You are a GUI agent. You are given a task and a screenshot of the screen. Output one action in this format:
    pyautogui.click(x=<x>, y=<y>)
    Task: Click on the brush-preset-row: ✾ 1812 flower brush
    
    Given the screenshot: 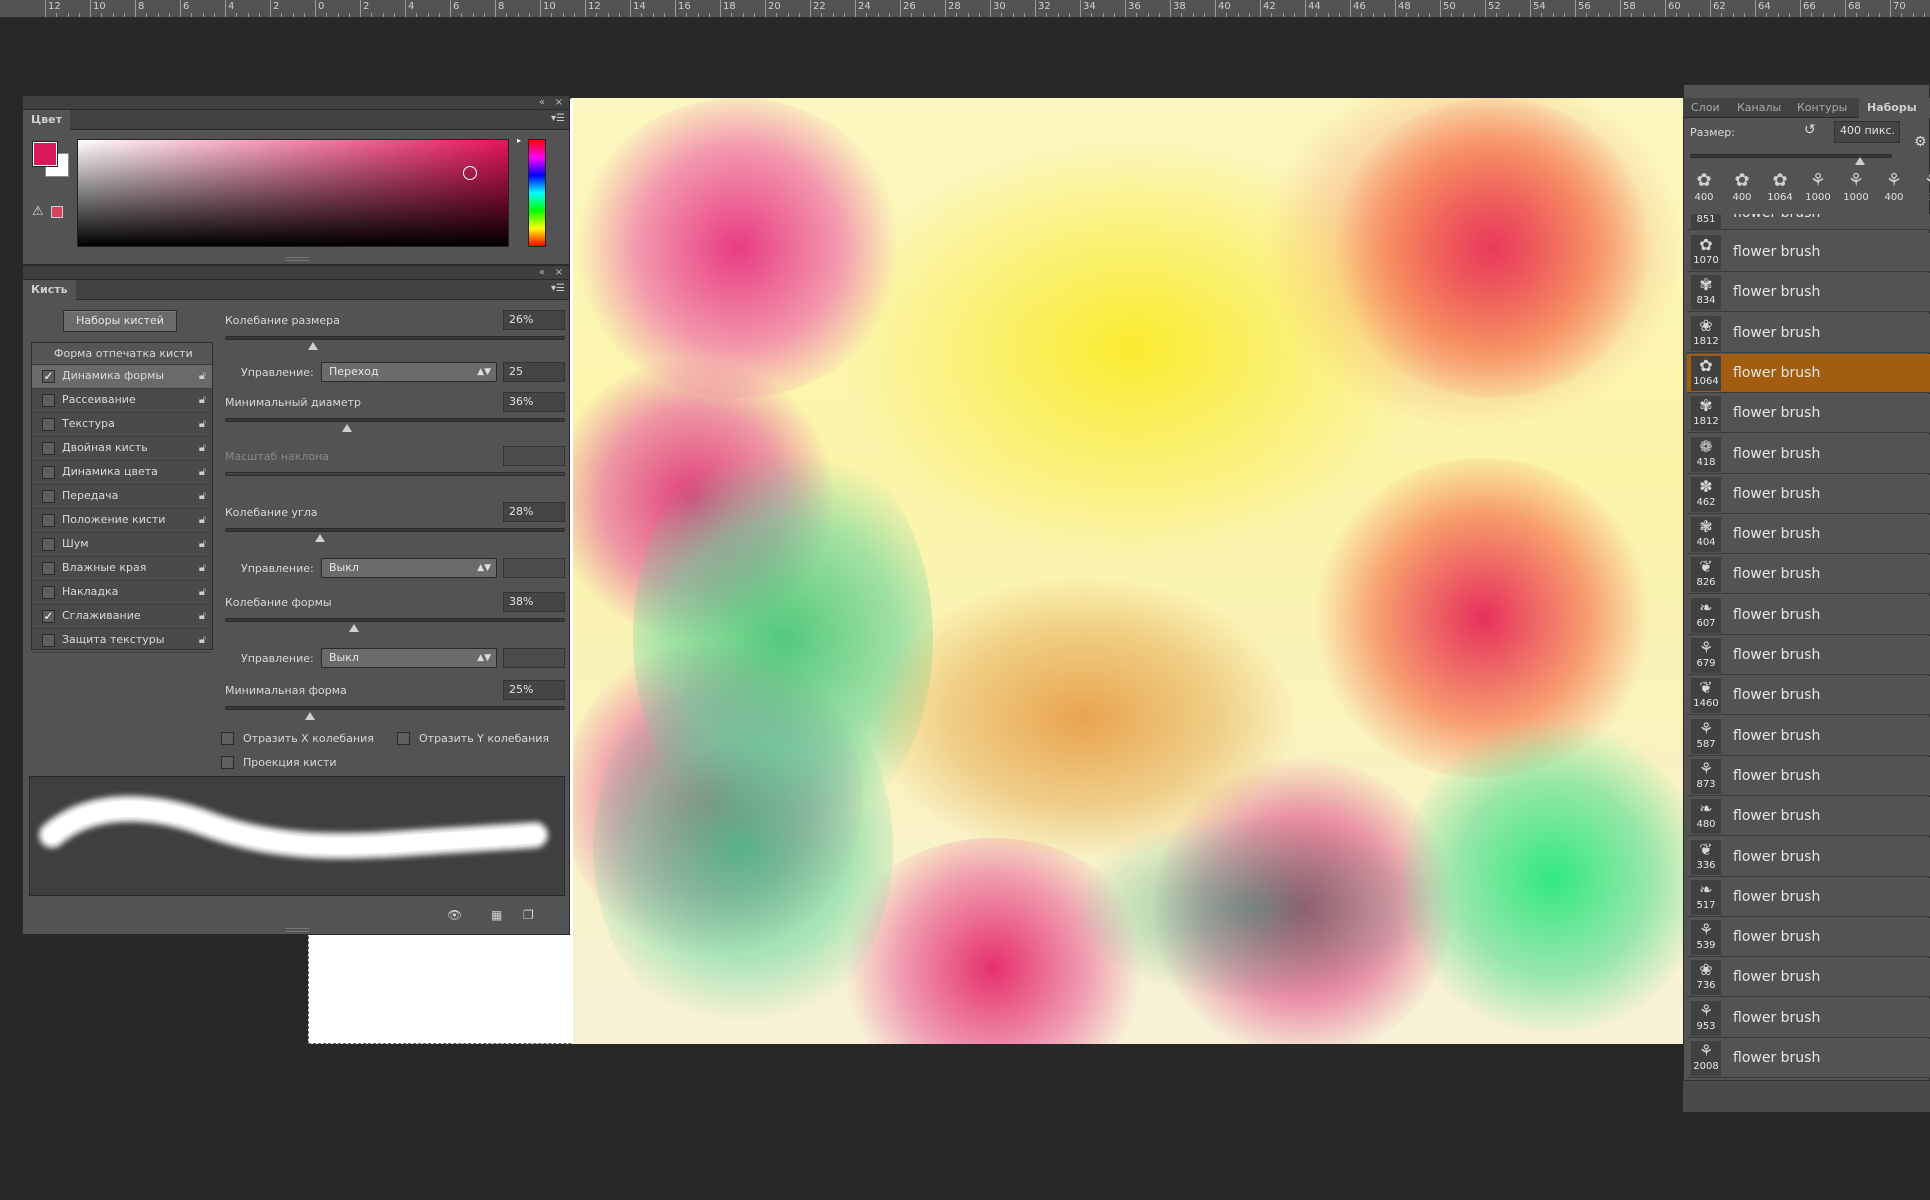 What is the action you would take?
    pyautogui.click(x=1808, y=414)
    